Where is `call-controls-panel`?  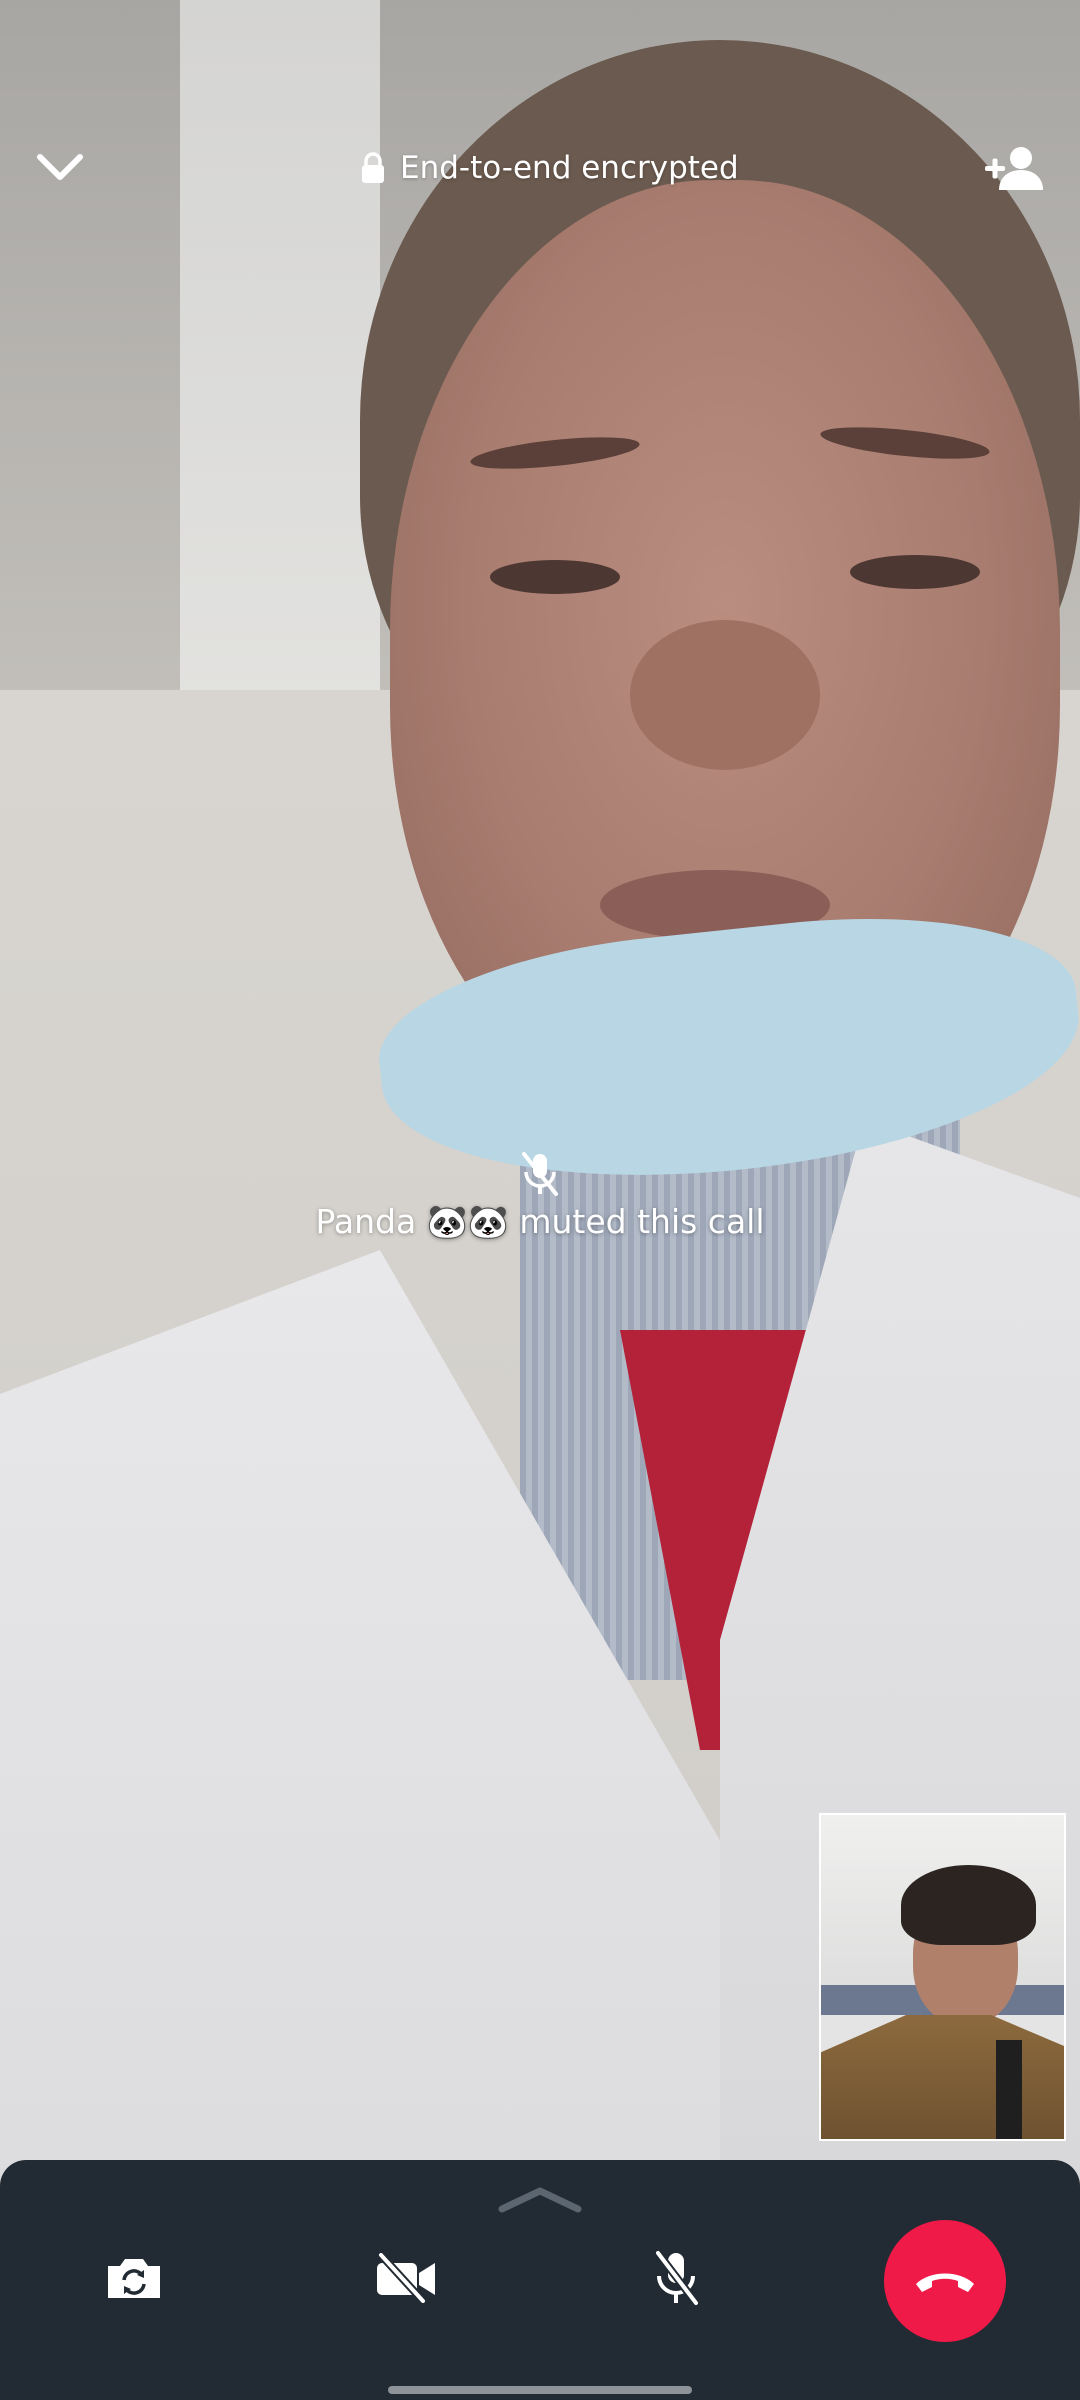
call-controls-panel is located at coordinates (540, 2280).